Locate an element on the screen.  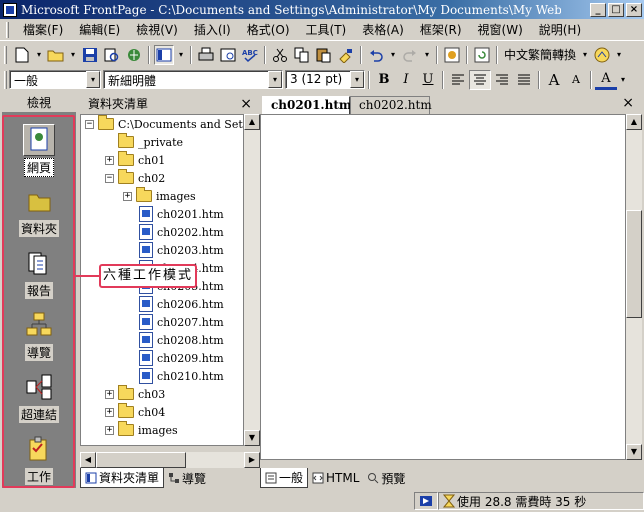
new-dropdown-icon: ▾ is located at coordinates (39, 55).